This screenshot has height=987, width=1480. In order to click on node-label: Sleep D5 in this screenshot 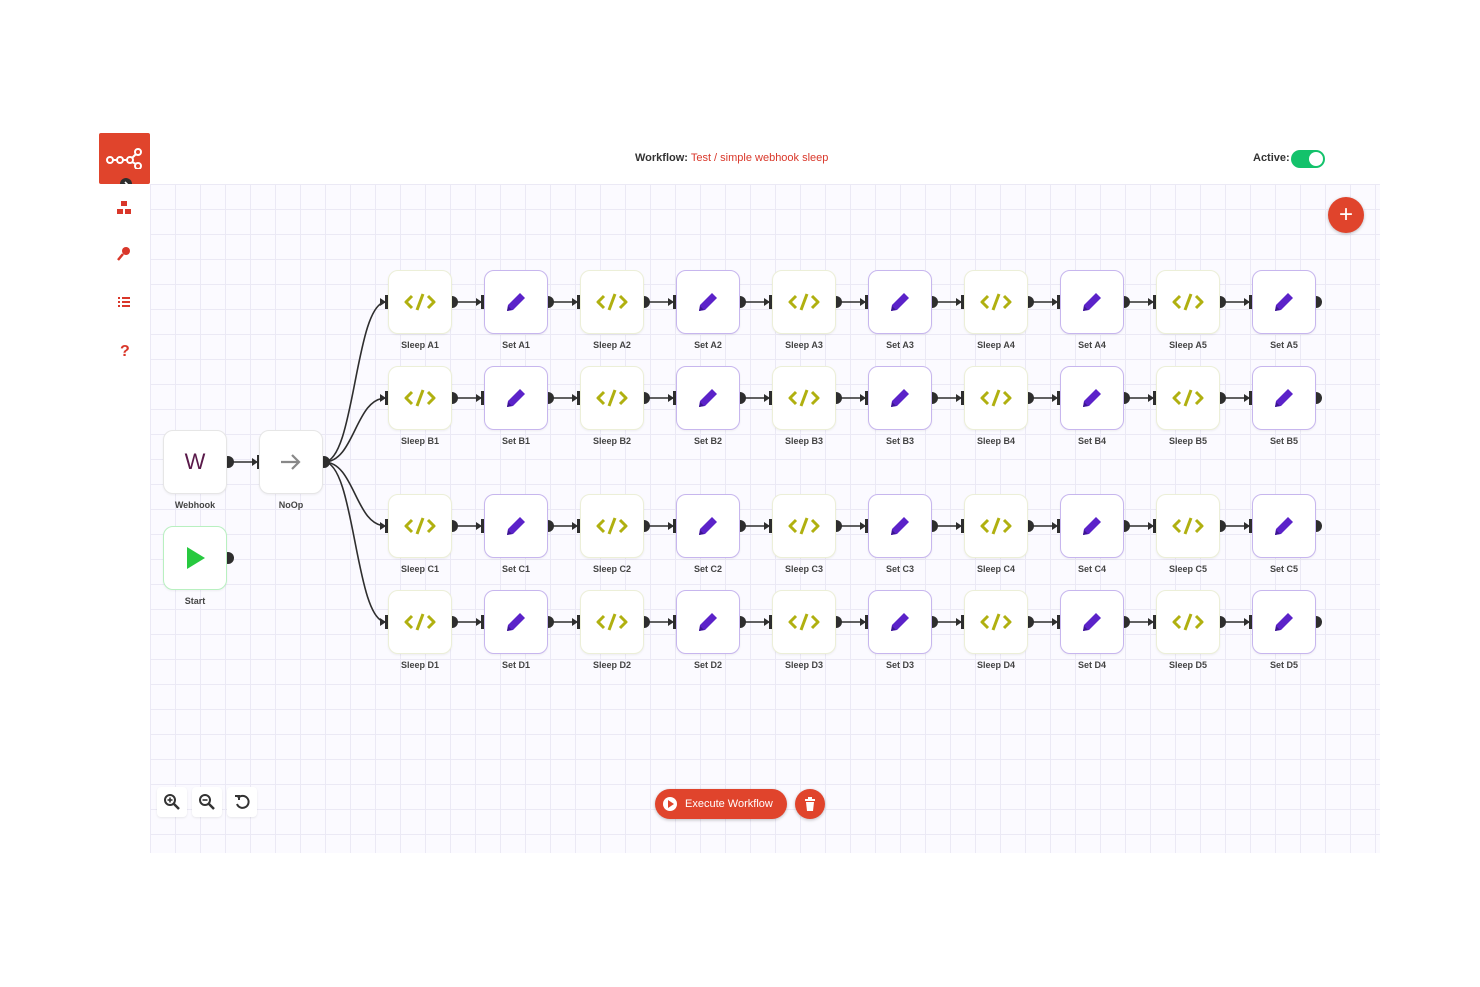, I will do `click(1188, 665)`.